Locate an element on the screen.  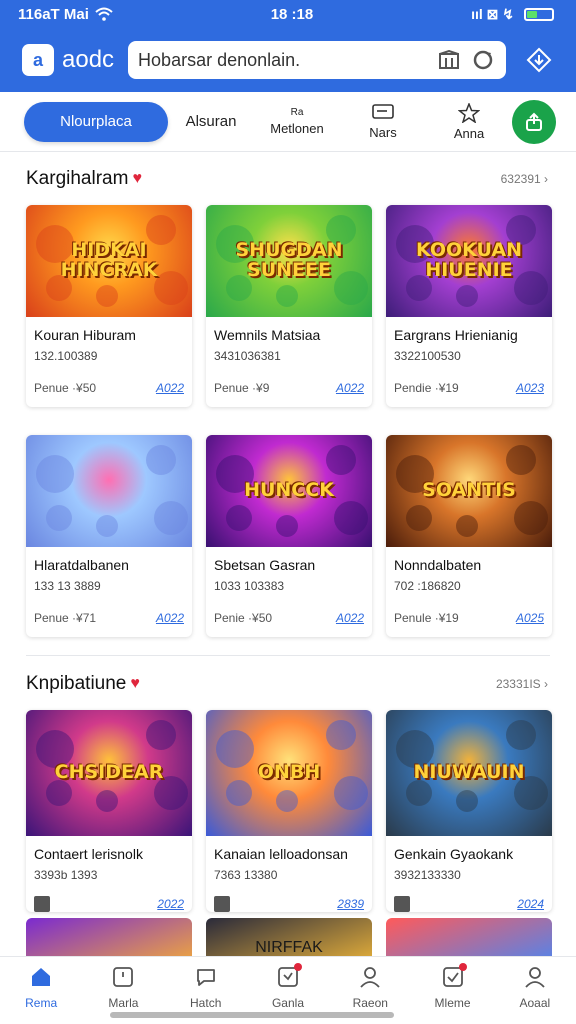
game-thumbnail: HUNCCK is located at coordinates (289, 491).